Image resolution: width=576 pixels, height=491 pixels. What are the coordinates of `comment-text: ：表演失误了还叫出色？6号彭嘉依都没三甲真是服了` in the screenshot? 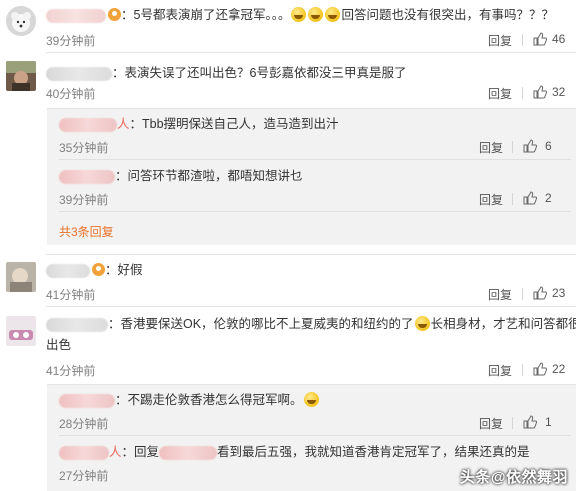 It's located at (259, 73).